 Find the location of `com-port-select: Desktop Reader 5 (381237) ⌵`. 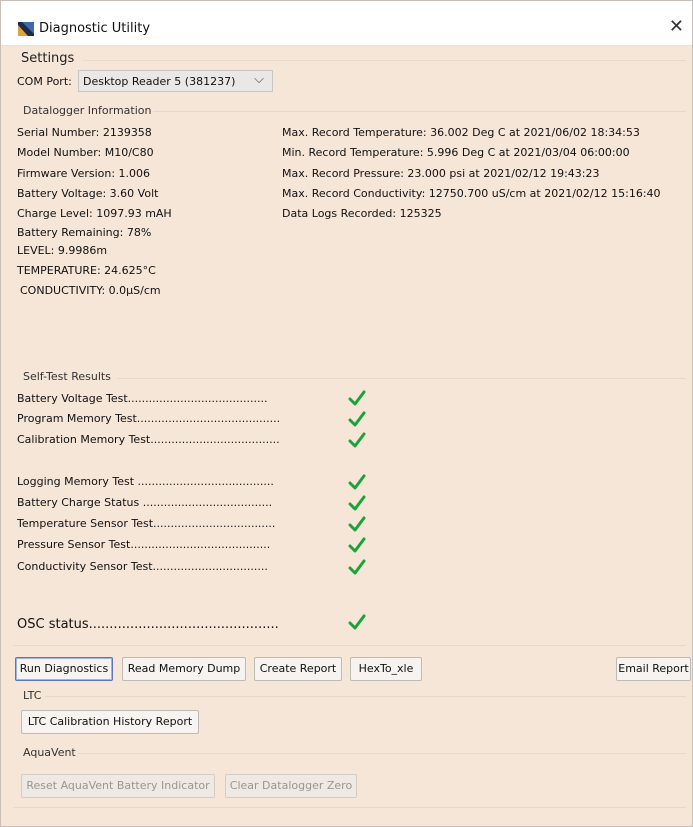

com-port-select: Desktop Reader 5 (381237) ⌵ is located at coordinates (175, 81).